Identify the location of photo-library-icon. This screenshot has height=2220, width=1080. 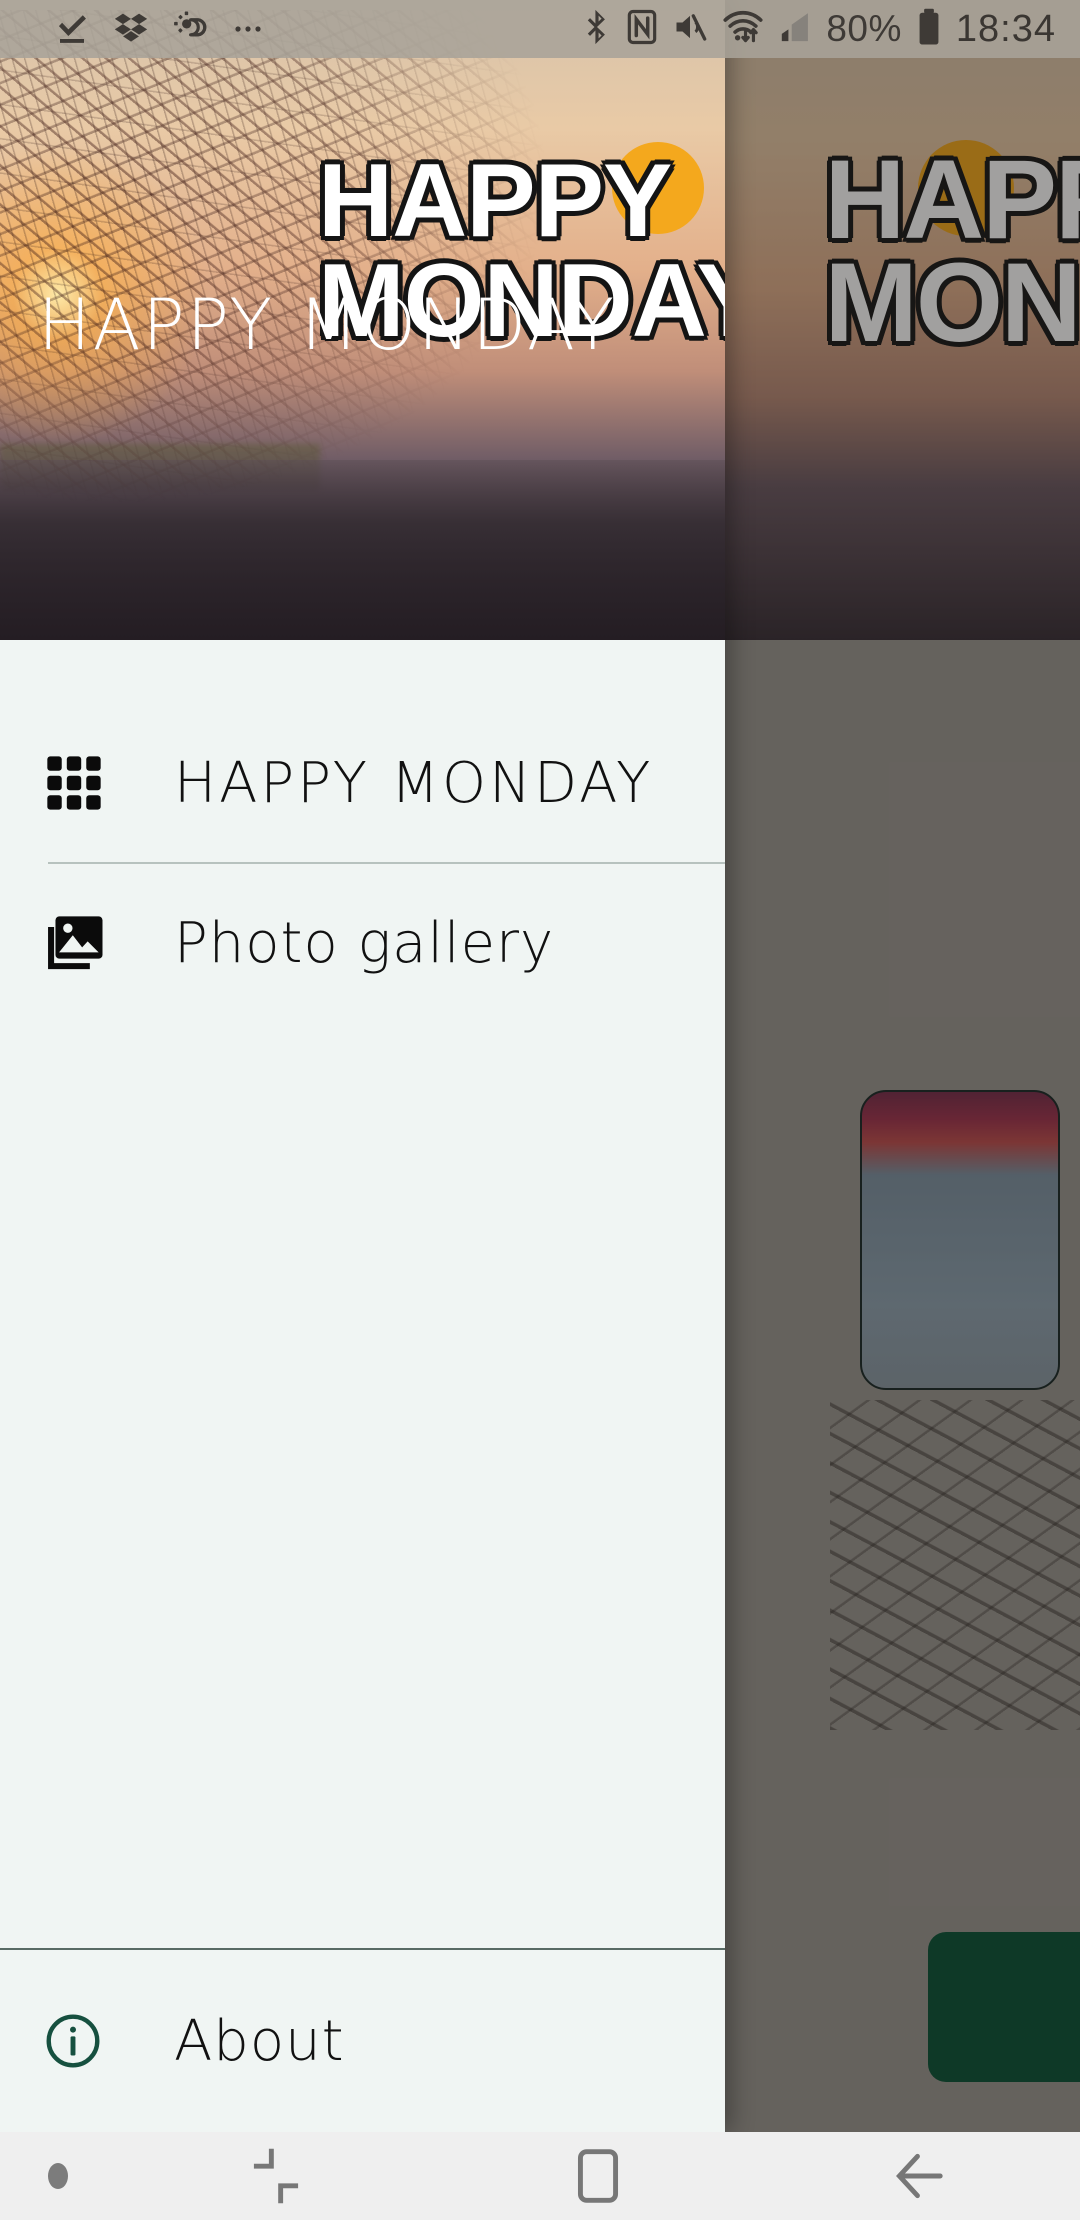
(85, 943).